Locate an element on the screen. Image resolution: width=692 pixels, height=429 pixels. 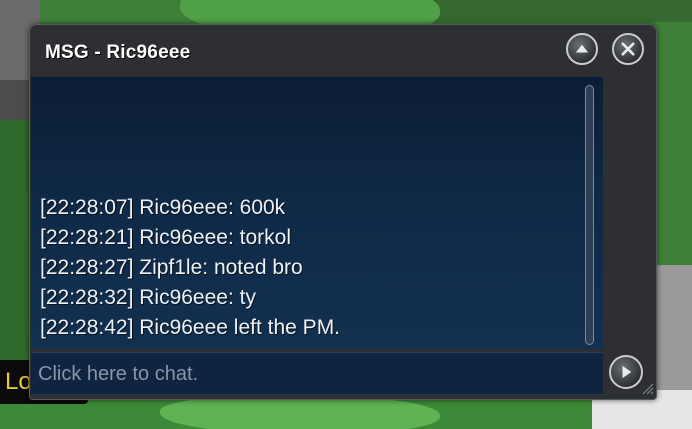
scrollbar is located at coordinates (589, 215).